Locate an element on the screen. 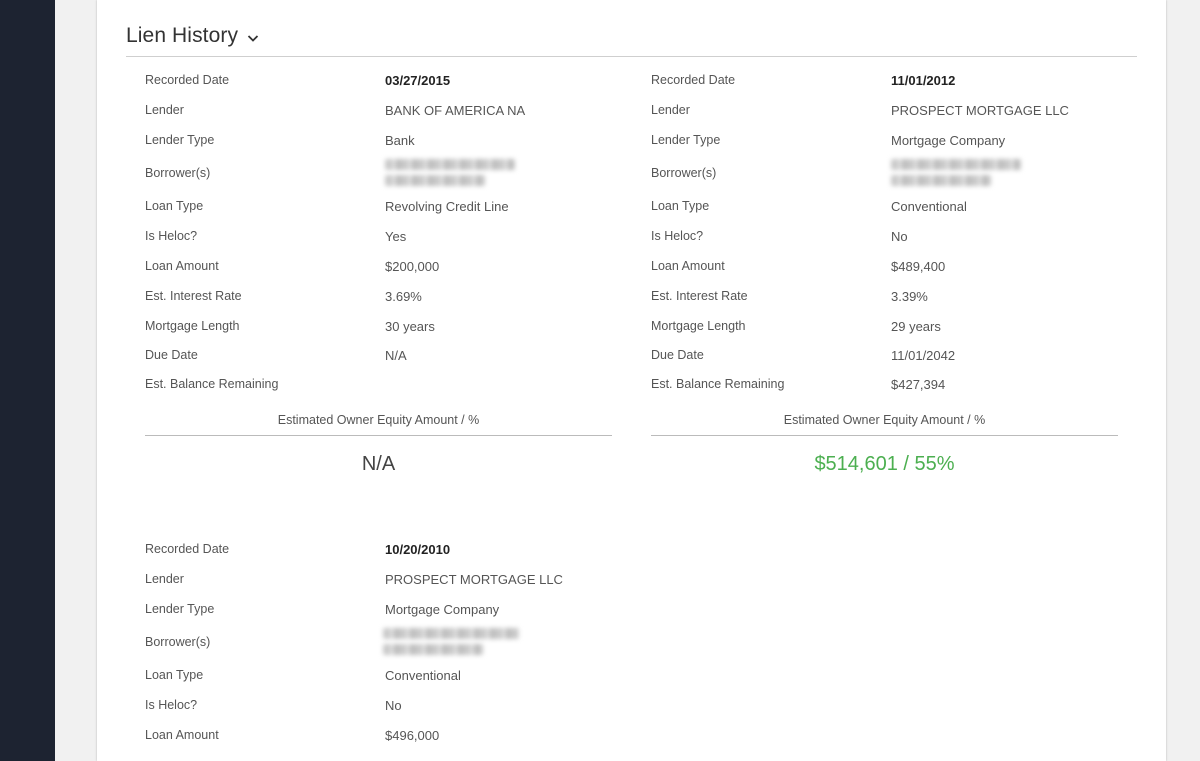 Image resolution: width=1200 pixels, height=761 pixels. field-value: 11/01/2042 is located at coordinates (923, 355).